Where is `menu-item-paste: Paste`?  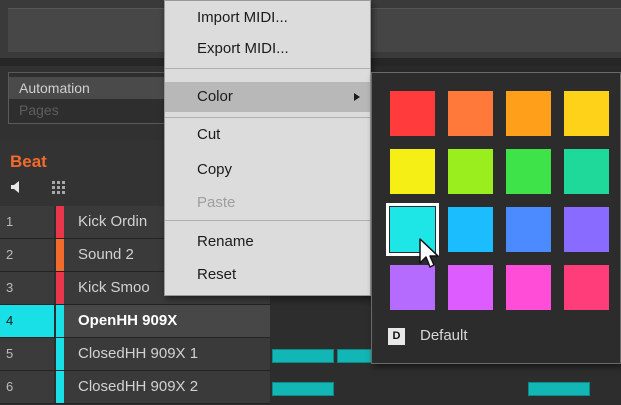
menu-item-paste: Paste is located at coordinates (267, 203).